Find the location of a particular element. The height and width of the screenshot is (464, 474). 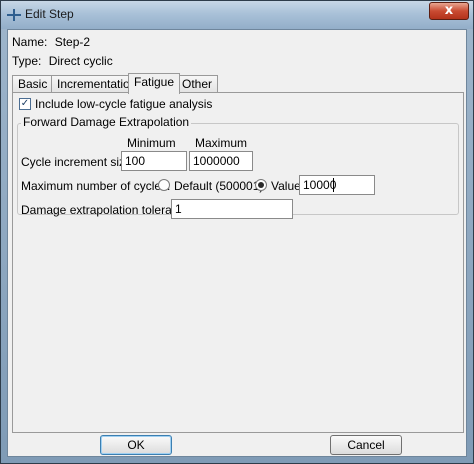

tab-fatigue: Fatigue is located at coordinates (154, 83).